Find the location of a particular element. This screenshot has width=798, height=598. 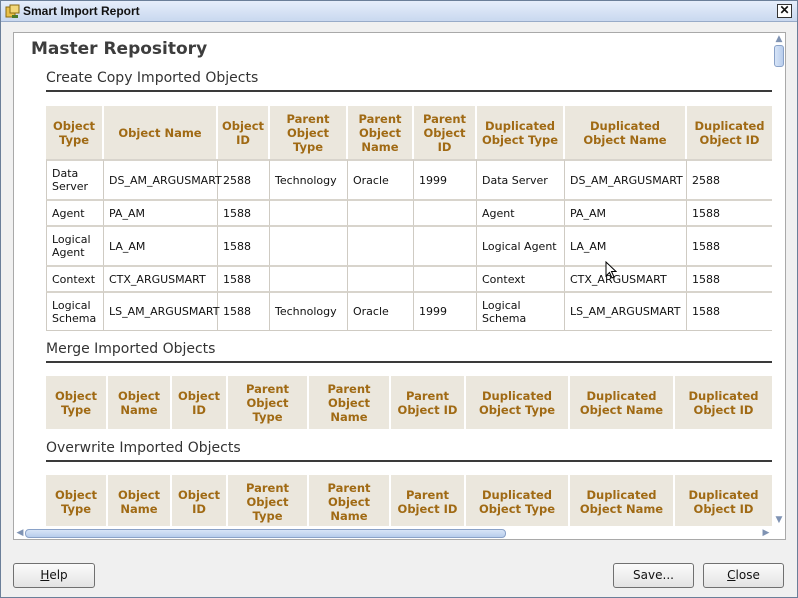

table-cell: LA_AM is located at coordinates (161, 245).